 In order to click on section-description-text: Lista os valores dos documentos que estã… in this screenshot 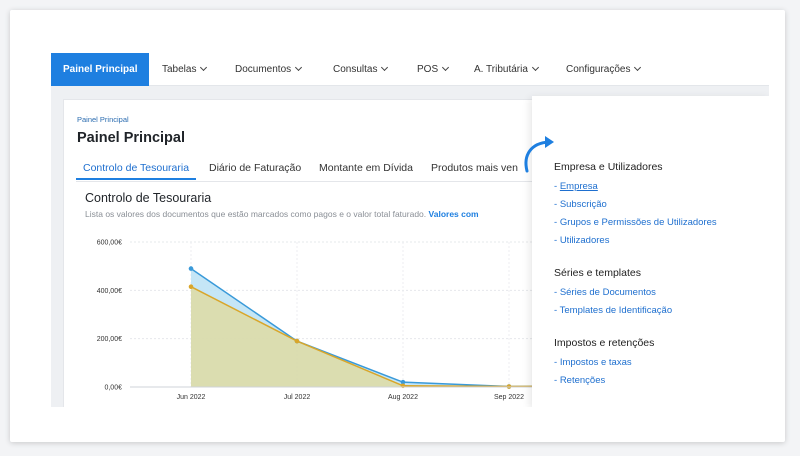, I will do `click(256, 214)`.